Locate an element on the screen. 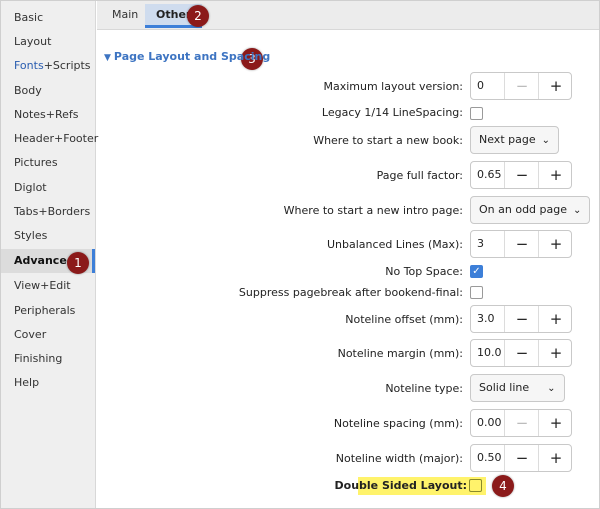 The height and width of the screenshot is (509, 600). noteline-spacing-label: Noteline spacing (mm): is located at coordinates (398, 423).